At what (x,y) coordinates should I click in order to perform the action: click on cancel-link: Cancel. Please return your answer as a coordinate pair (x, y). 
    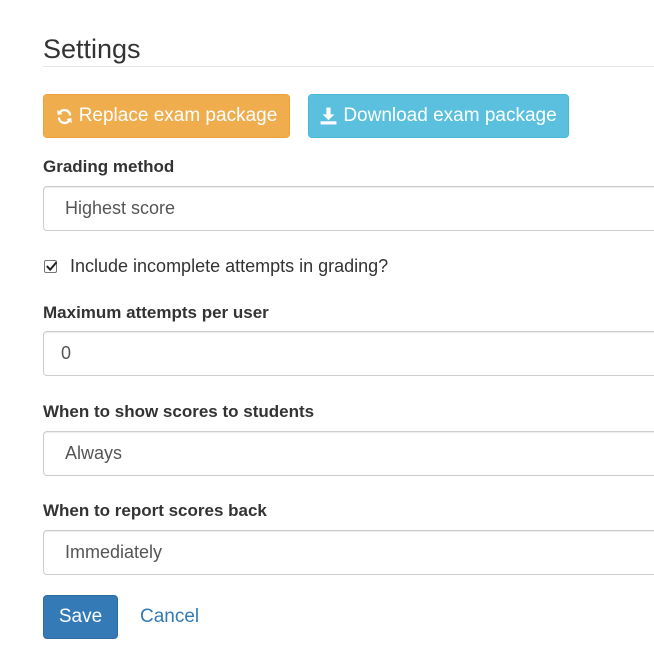
    Looking at the image, I should click on (169, 617).